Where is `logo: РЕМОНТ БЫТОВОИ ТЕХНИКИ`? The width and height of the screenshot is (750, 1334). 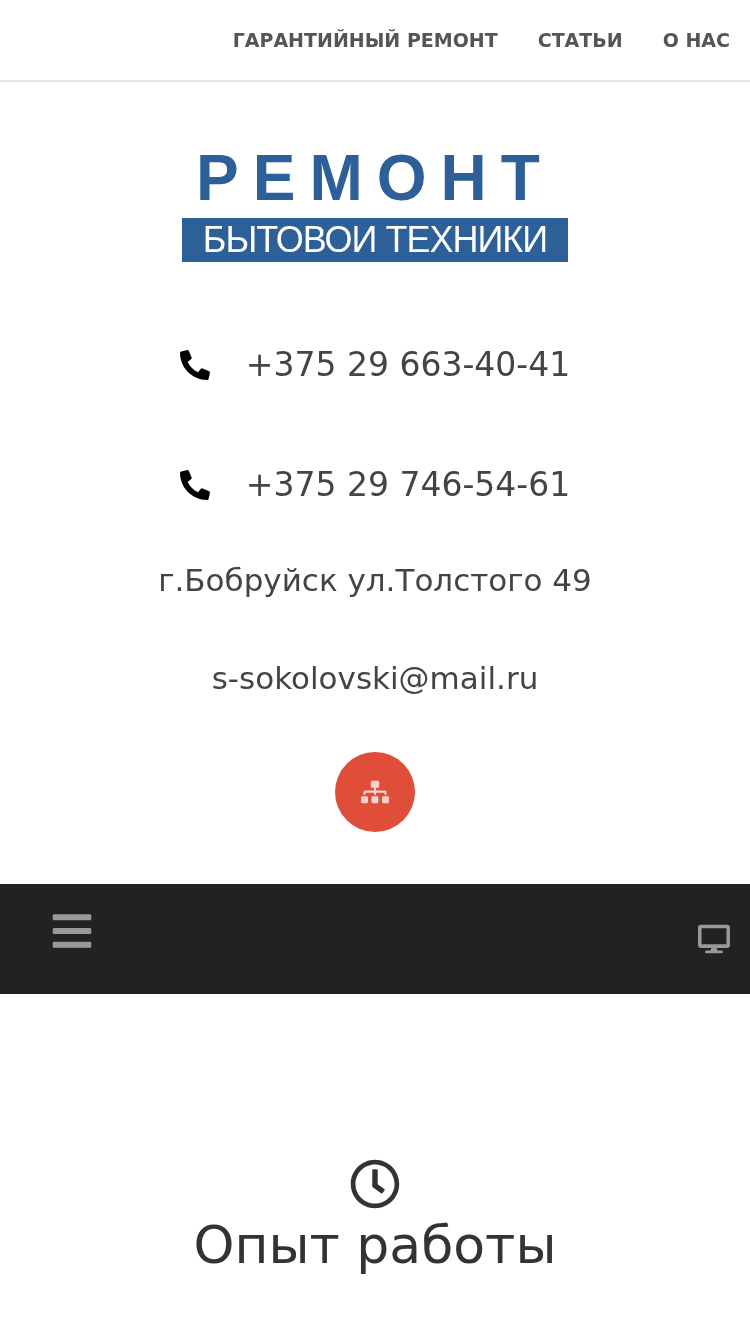 logo: РЕМОНТ БЫТОВОИ ТЕХНИКИ is located at coordinates (375, 203).